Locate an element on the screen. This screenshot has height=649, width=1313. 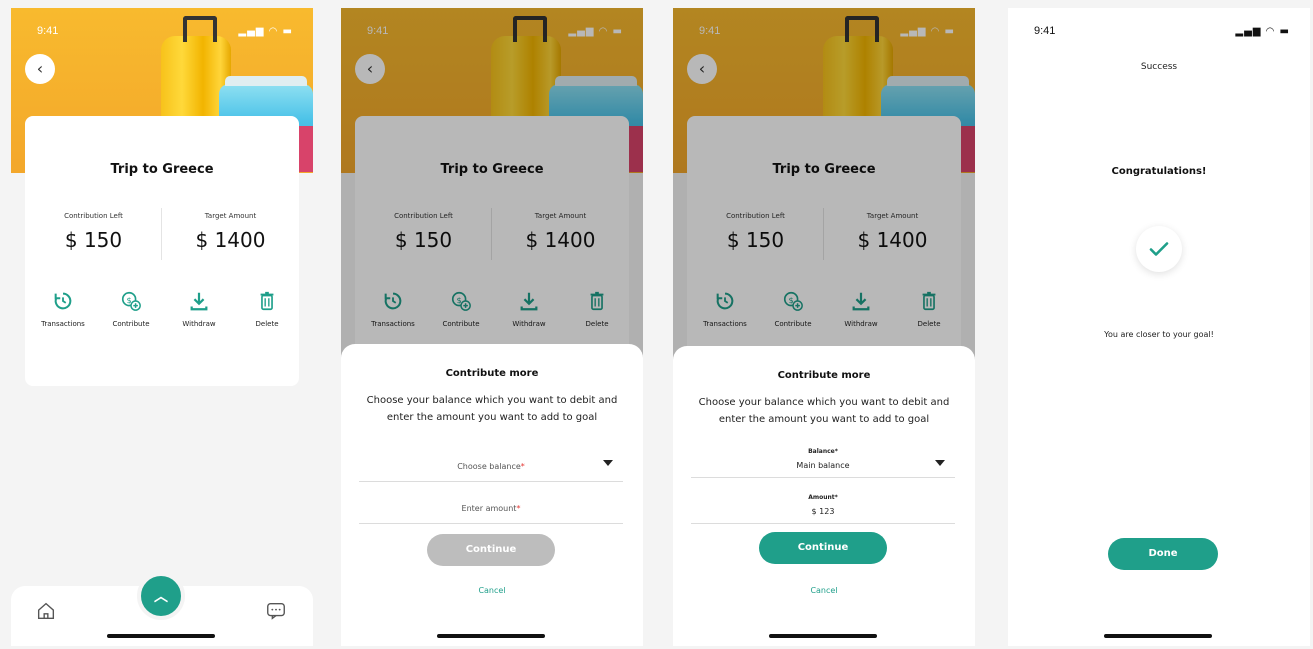
withdraw-button: Withdraw is located at coordinates (199, 309).